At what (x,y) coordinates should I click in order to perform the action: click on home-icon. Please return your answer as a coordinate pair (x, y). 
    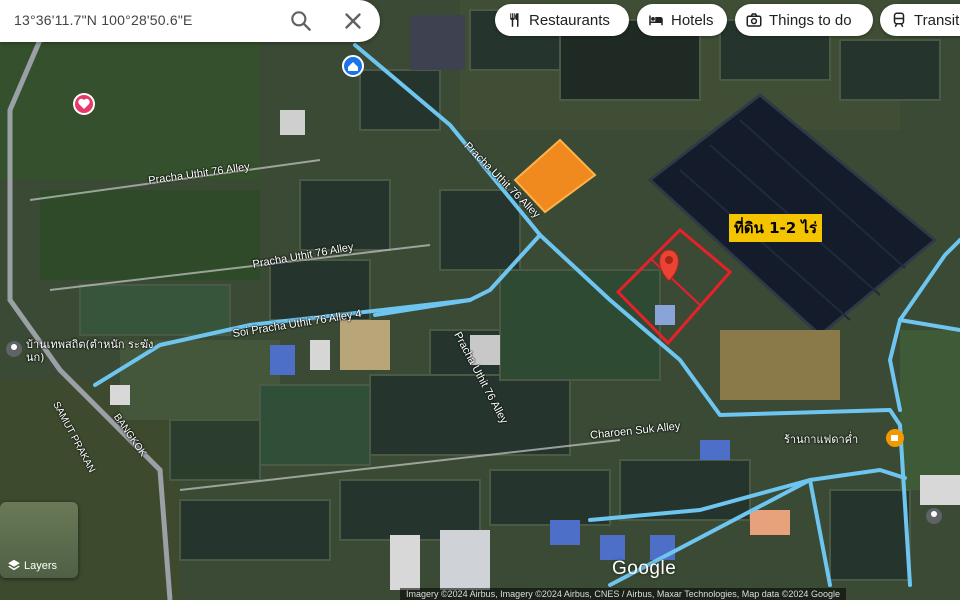
    Looking at the image, I should click on (353, 66).